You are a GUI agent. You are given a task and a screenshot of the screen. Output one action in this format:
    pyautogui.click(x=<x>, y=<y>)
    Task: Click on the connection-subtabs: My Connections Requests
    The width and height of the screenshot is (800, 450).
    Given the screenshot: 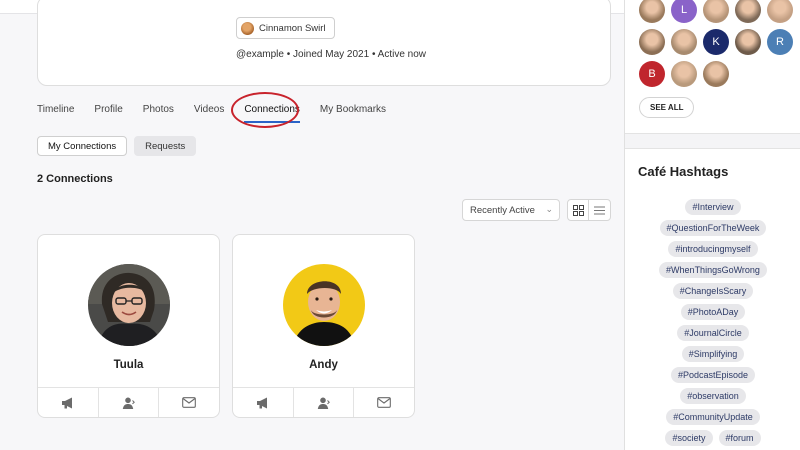 What is the action you would take?
    pyautogui.click(x=117, y=146)
    